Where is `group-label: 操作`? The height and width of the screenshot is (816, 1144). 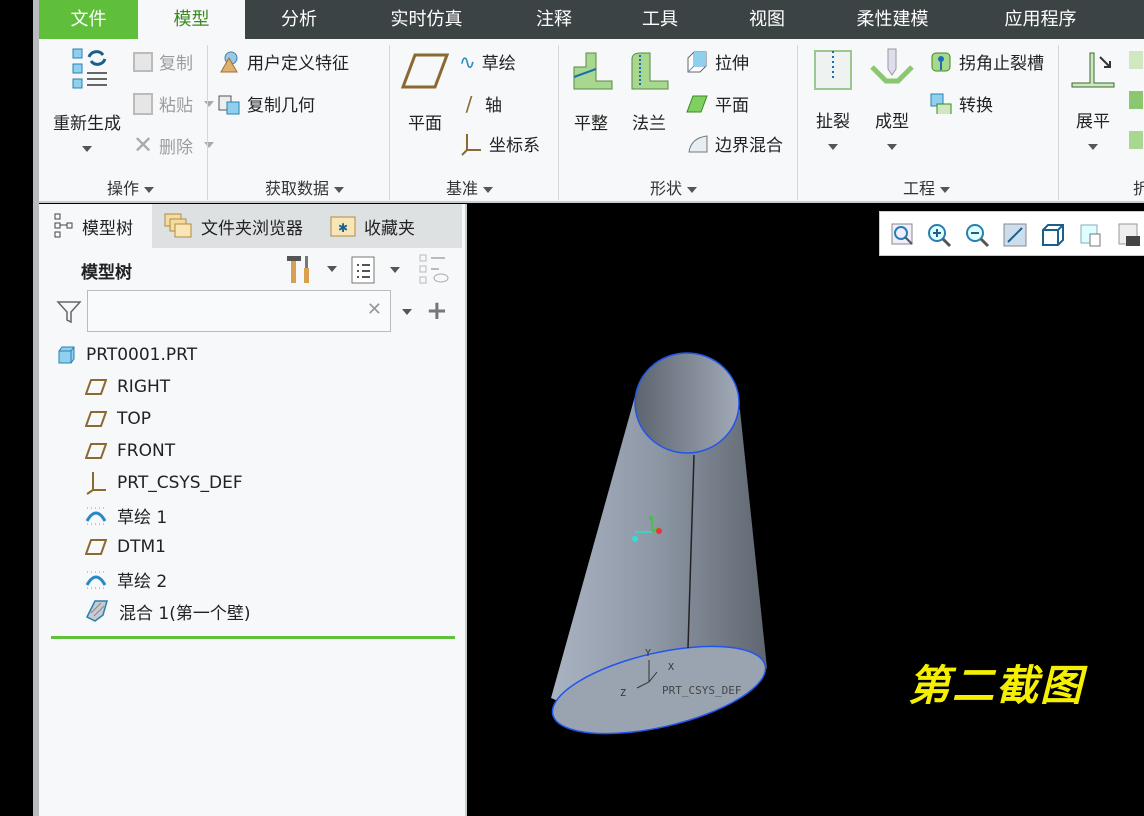 group-label: 操作 is located at coordinates (123, 188).